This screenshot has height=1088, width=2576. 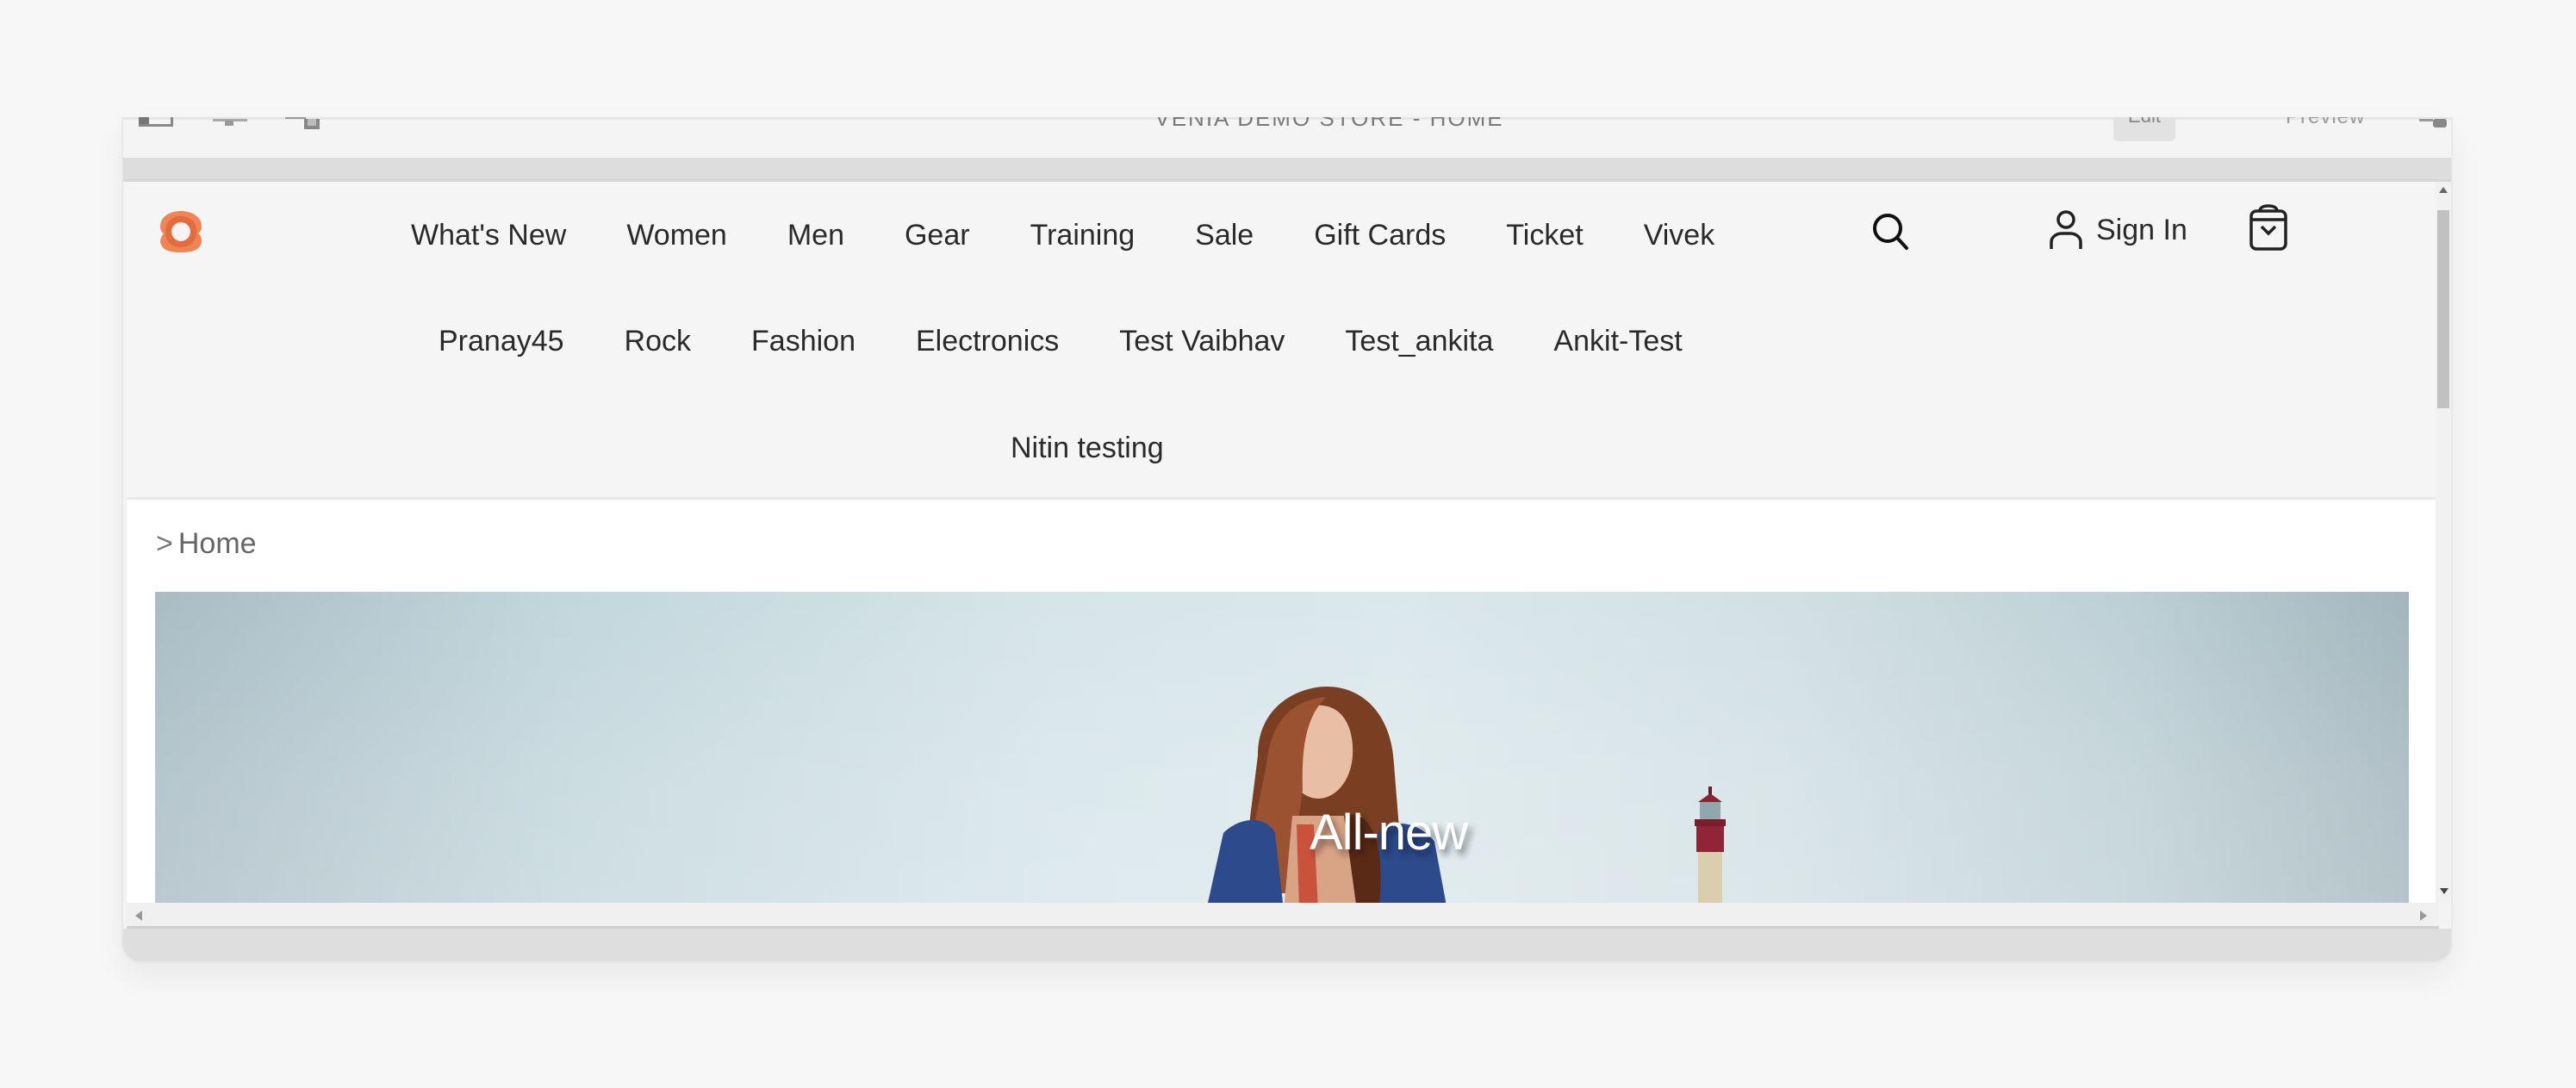 I want to click on nav-item-electronics: Electronics, so click(x=988, y=341).